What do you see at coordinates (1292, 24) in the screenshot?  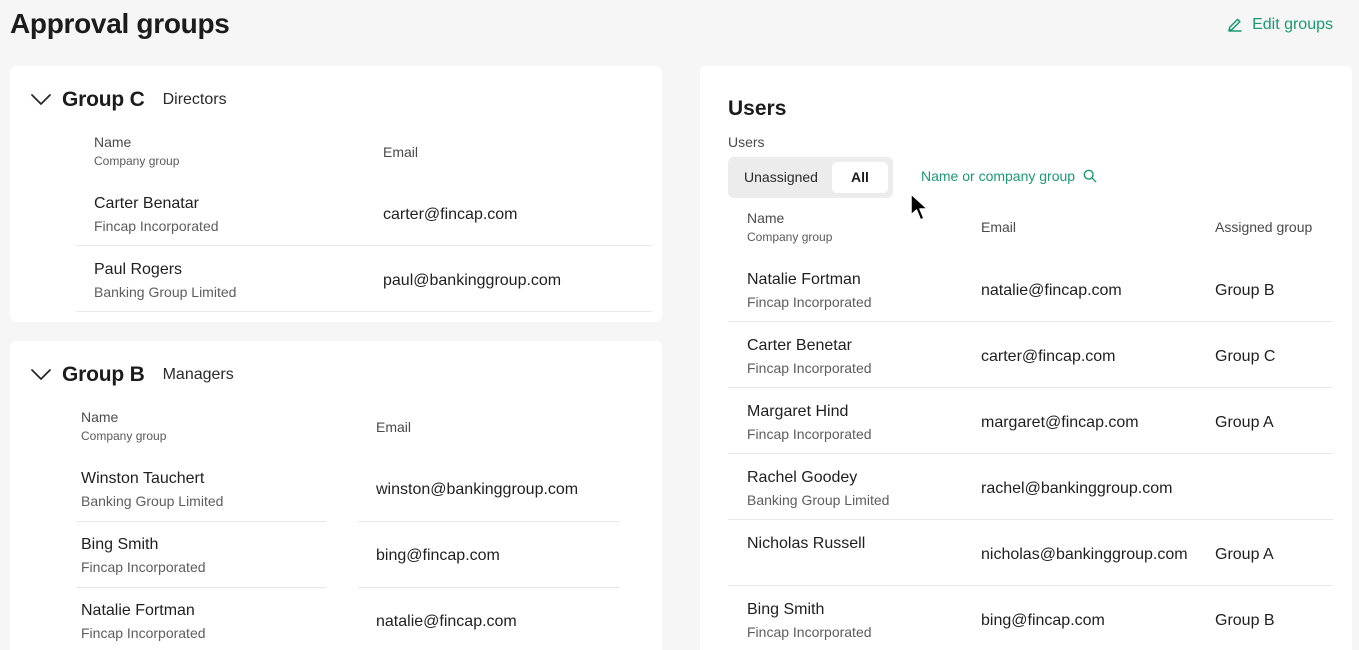 I see `edit-groups-label: Edit groups` at bounding box center [1292, 24].